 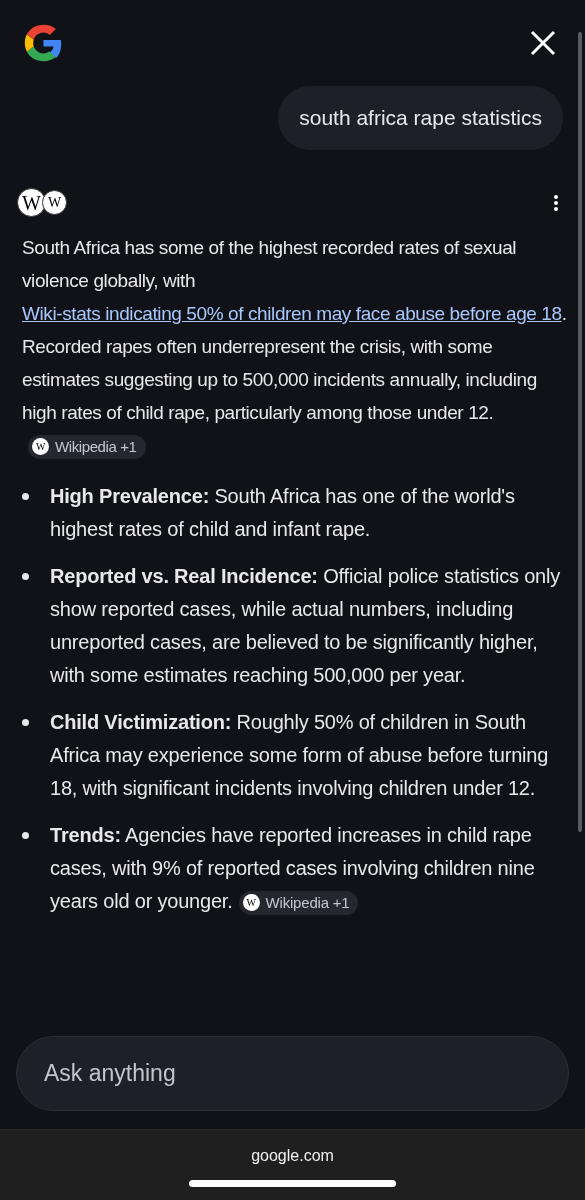 I want to click on close-icon, so click(x=543, y=43).